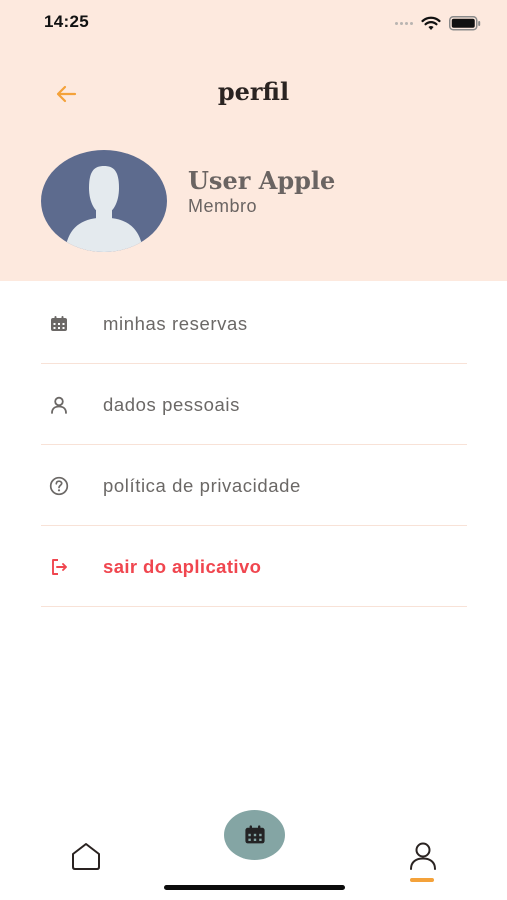 The height and width of the screenshot is (900, 507). I want to click on logout-icon, so click(59, 567).